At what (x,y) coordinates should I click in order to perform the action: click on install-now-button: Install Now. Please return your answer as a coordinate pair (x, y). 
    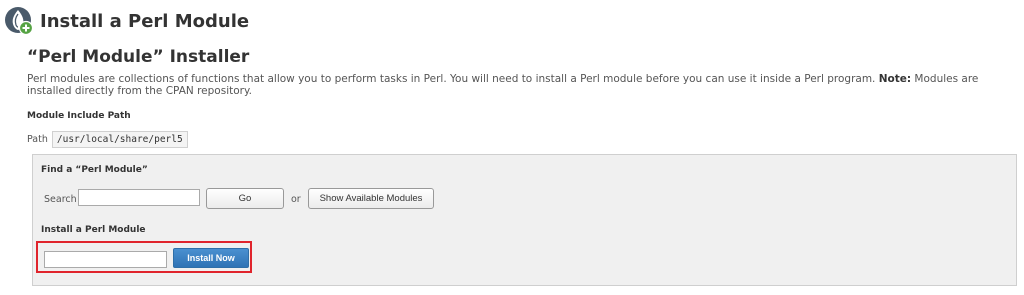
    Looking at the image, I should click on (211, 258).